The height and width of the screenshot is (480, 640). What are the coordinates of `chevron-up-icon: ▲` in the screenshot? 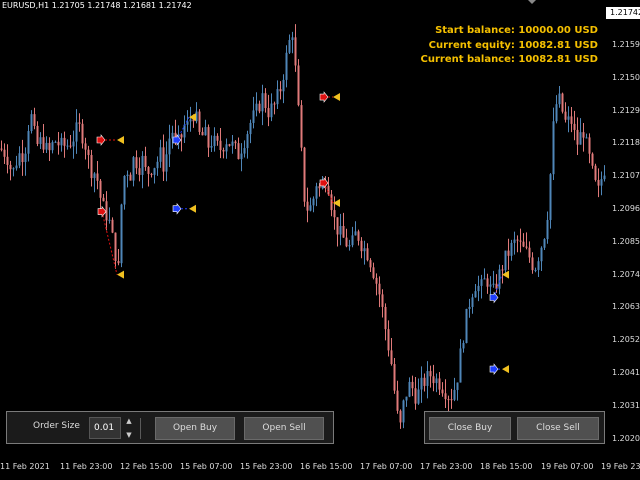 It's located at (129, 421).